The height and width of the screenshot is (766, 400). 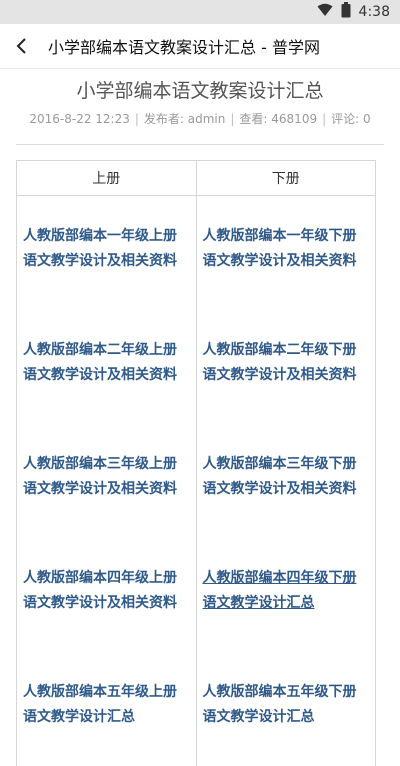 What do you see at coordinates (106, 705) in the screenshot?
I see `resource-link: 人教版部编本五年级上册语文教学设计汇总` at bounding box center [106, 705].